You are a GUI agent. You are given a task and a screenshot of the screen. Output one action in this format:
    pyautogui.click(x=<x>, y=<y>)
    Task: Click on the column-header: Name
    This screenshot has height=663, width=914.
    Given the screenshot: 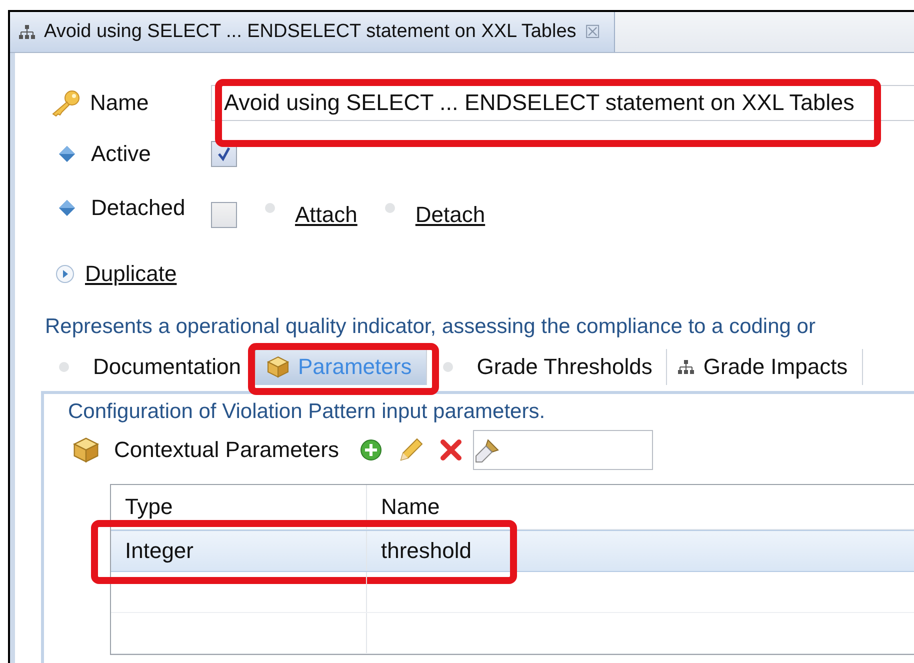 What is the action you would take?
    pyautogui.click(x=640, y=507)
    